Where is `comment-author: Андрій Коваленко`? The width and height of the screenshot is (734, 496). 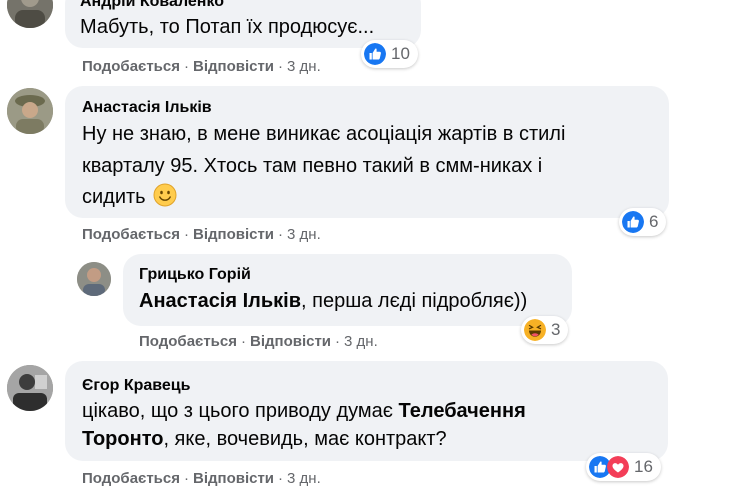
comment-author: Андрій Коваленко is located at coordinates (152, 5).